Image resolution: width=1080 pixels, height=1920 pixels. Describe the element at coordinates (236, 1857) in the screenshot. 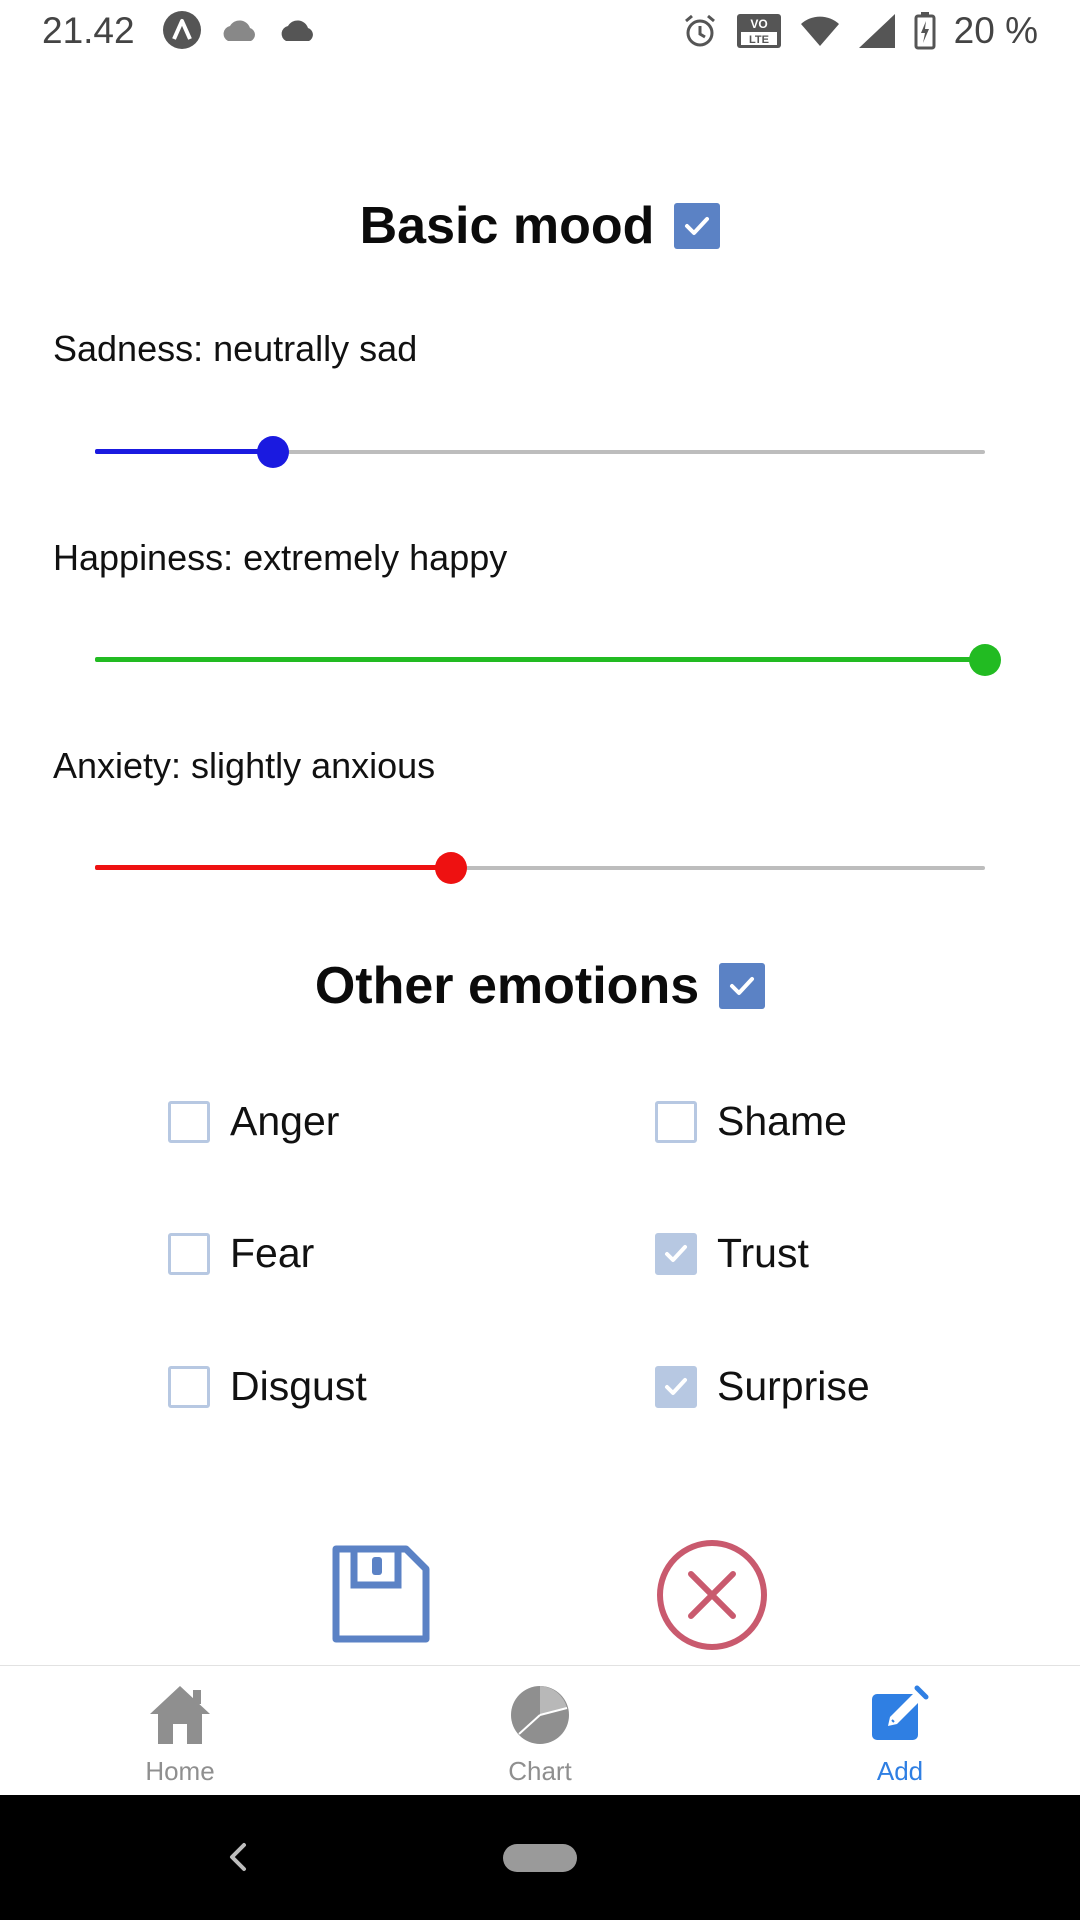

I see `back-icon` at that location.